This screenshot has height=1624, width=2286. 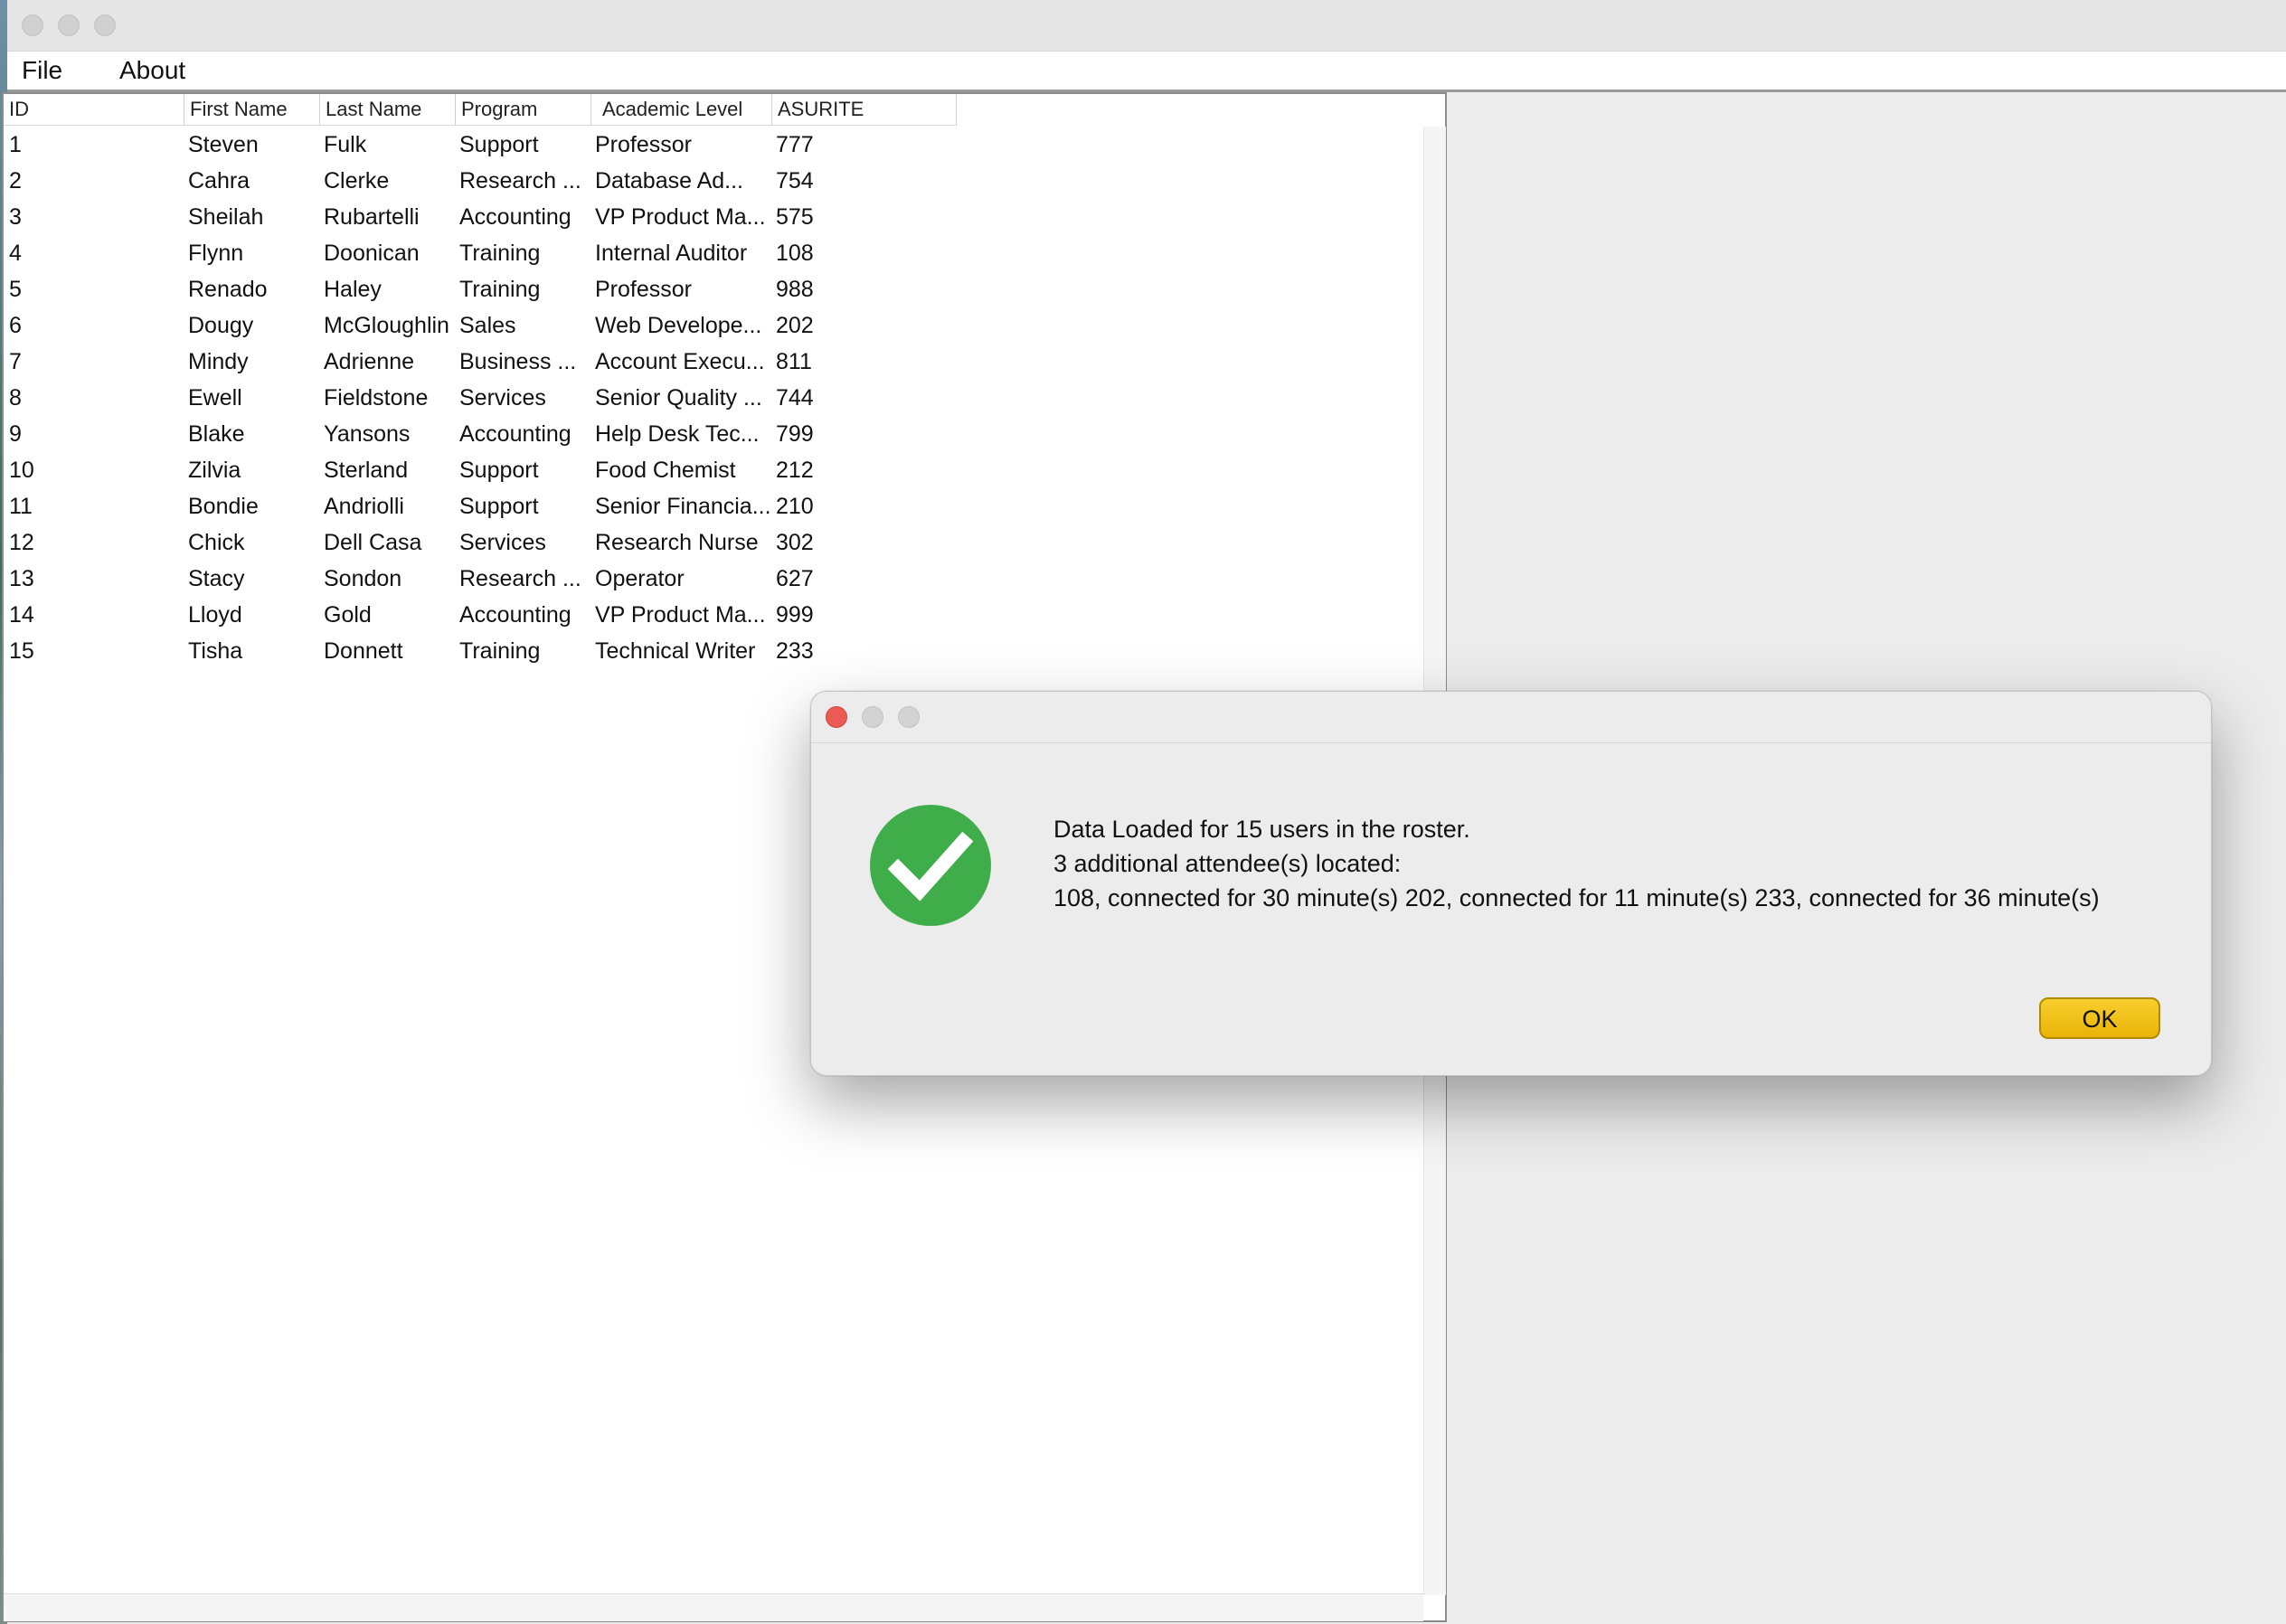 What do you see at coordinates (930, 866) in the screenshot?
I see `checkmark-success-icon` at bounding box center [930, 866].